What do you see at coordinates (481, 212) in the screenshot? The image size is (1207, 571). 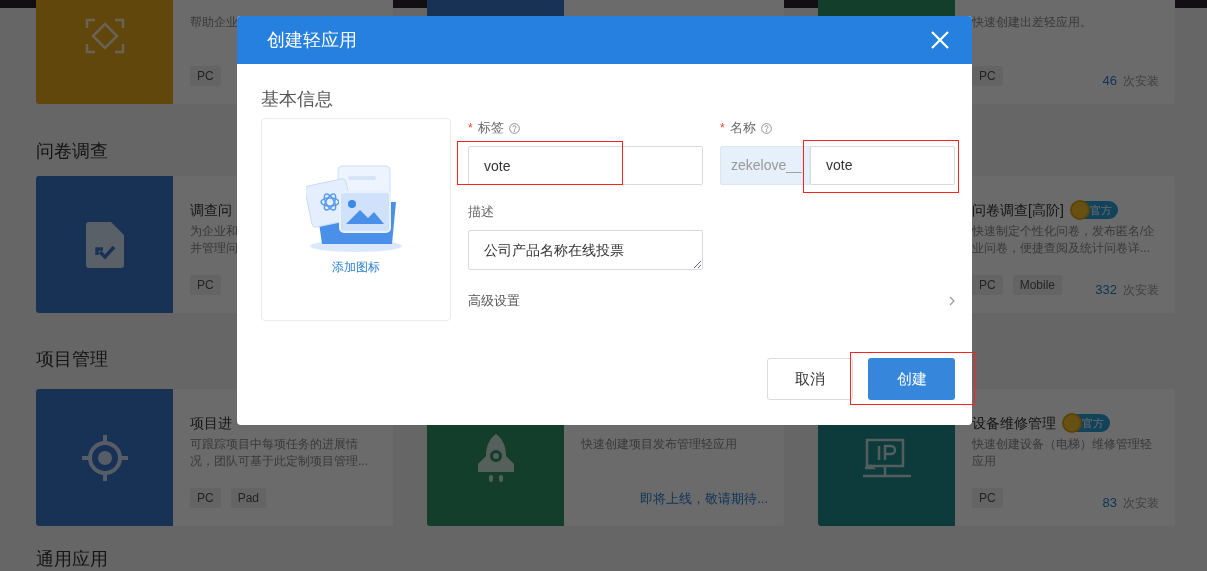 I see `field-label: 描述` at bounding box center [481, 212].